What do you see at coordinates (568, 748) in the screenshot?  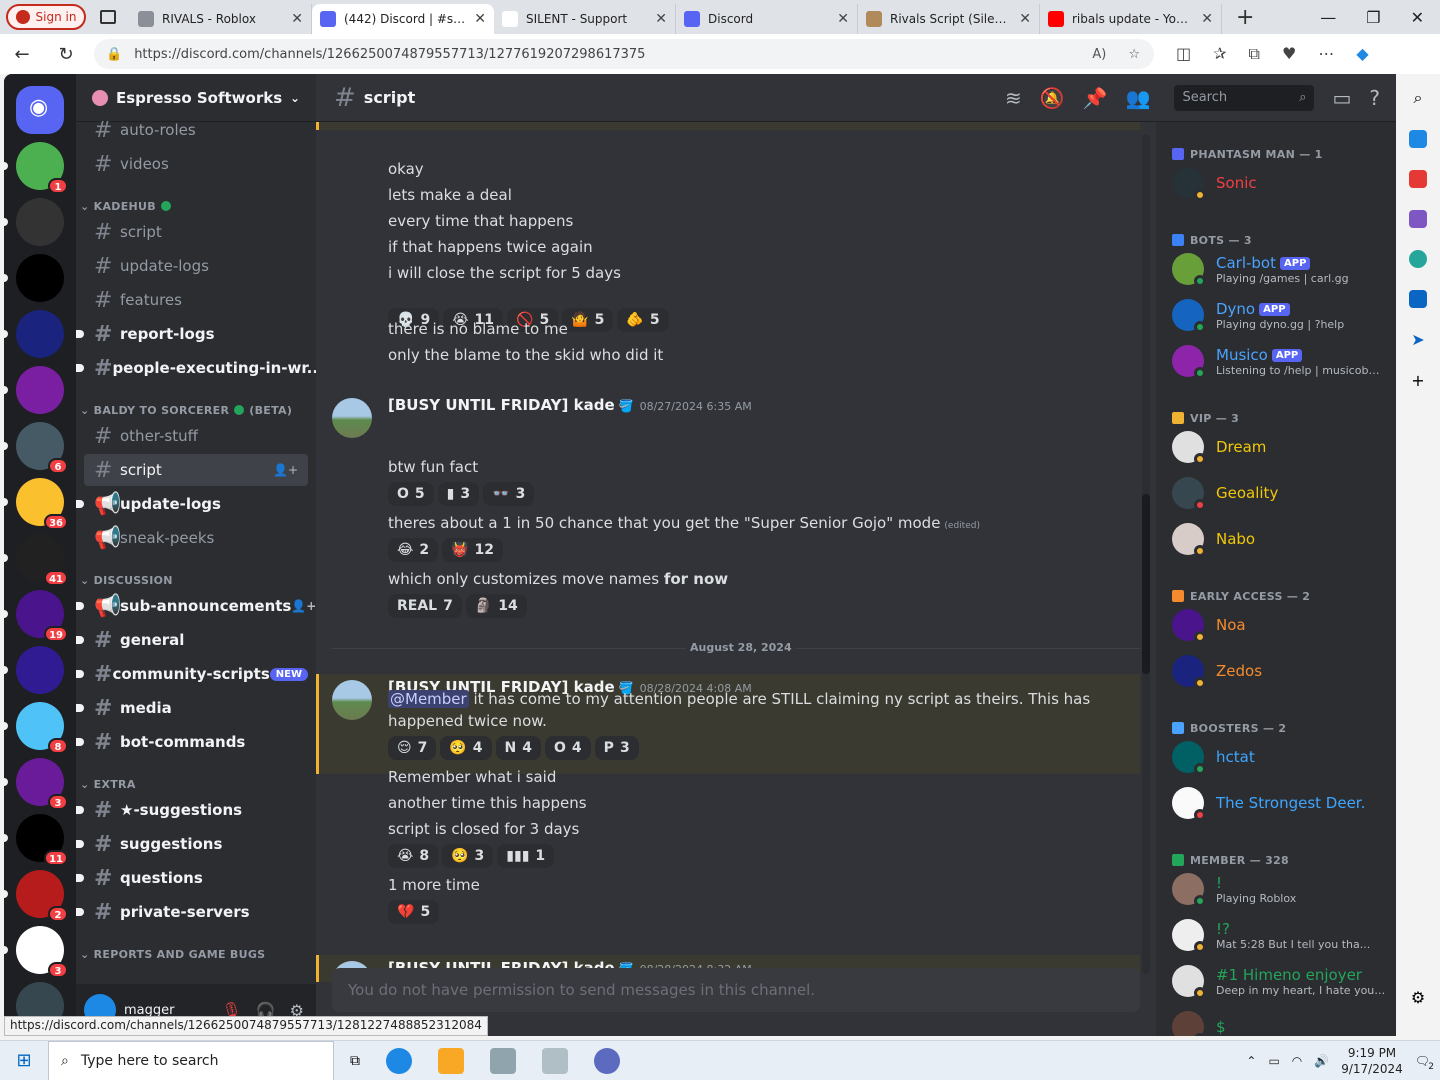 I see `reaction-button: O4` at bounding box center [568, 748].